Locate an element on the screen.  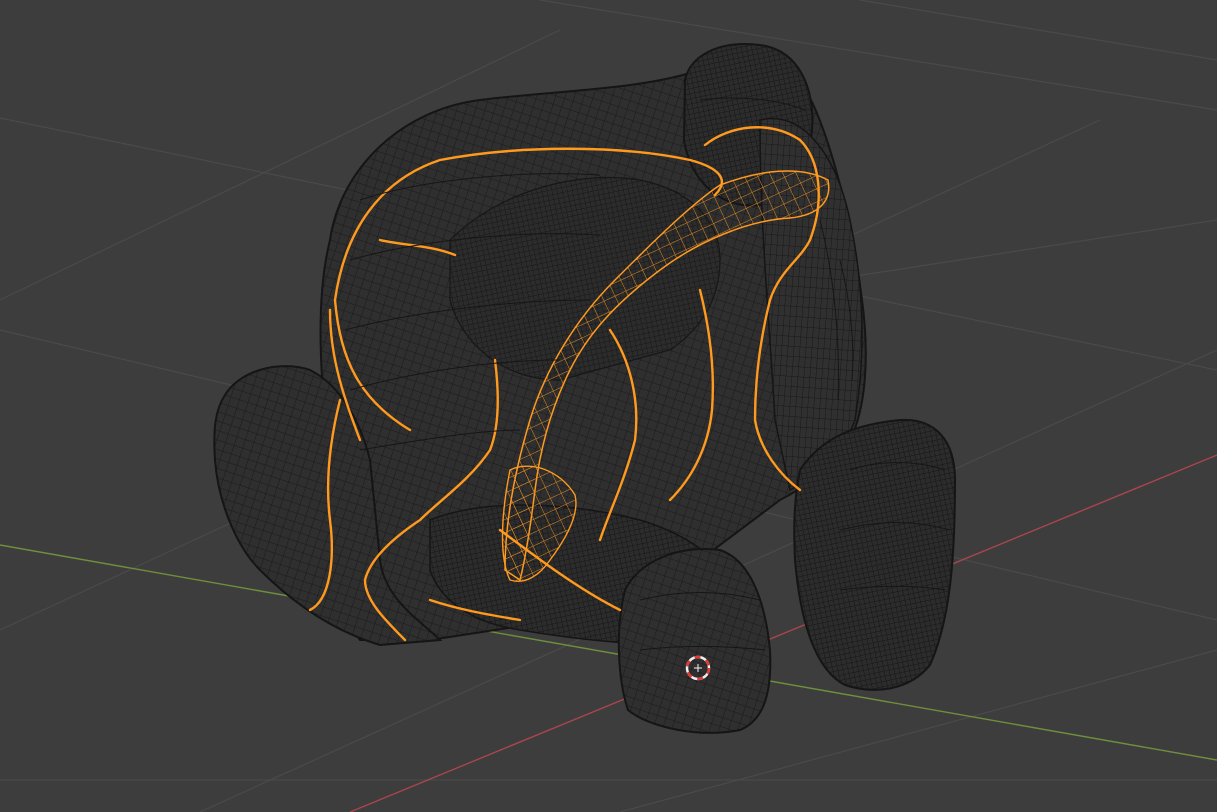
mesh-front-hand is located at coordinates (694, 641).